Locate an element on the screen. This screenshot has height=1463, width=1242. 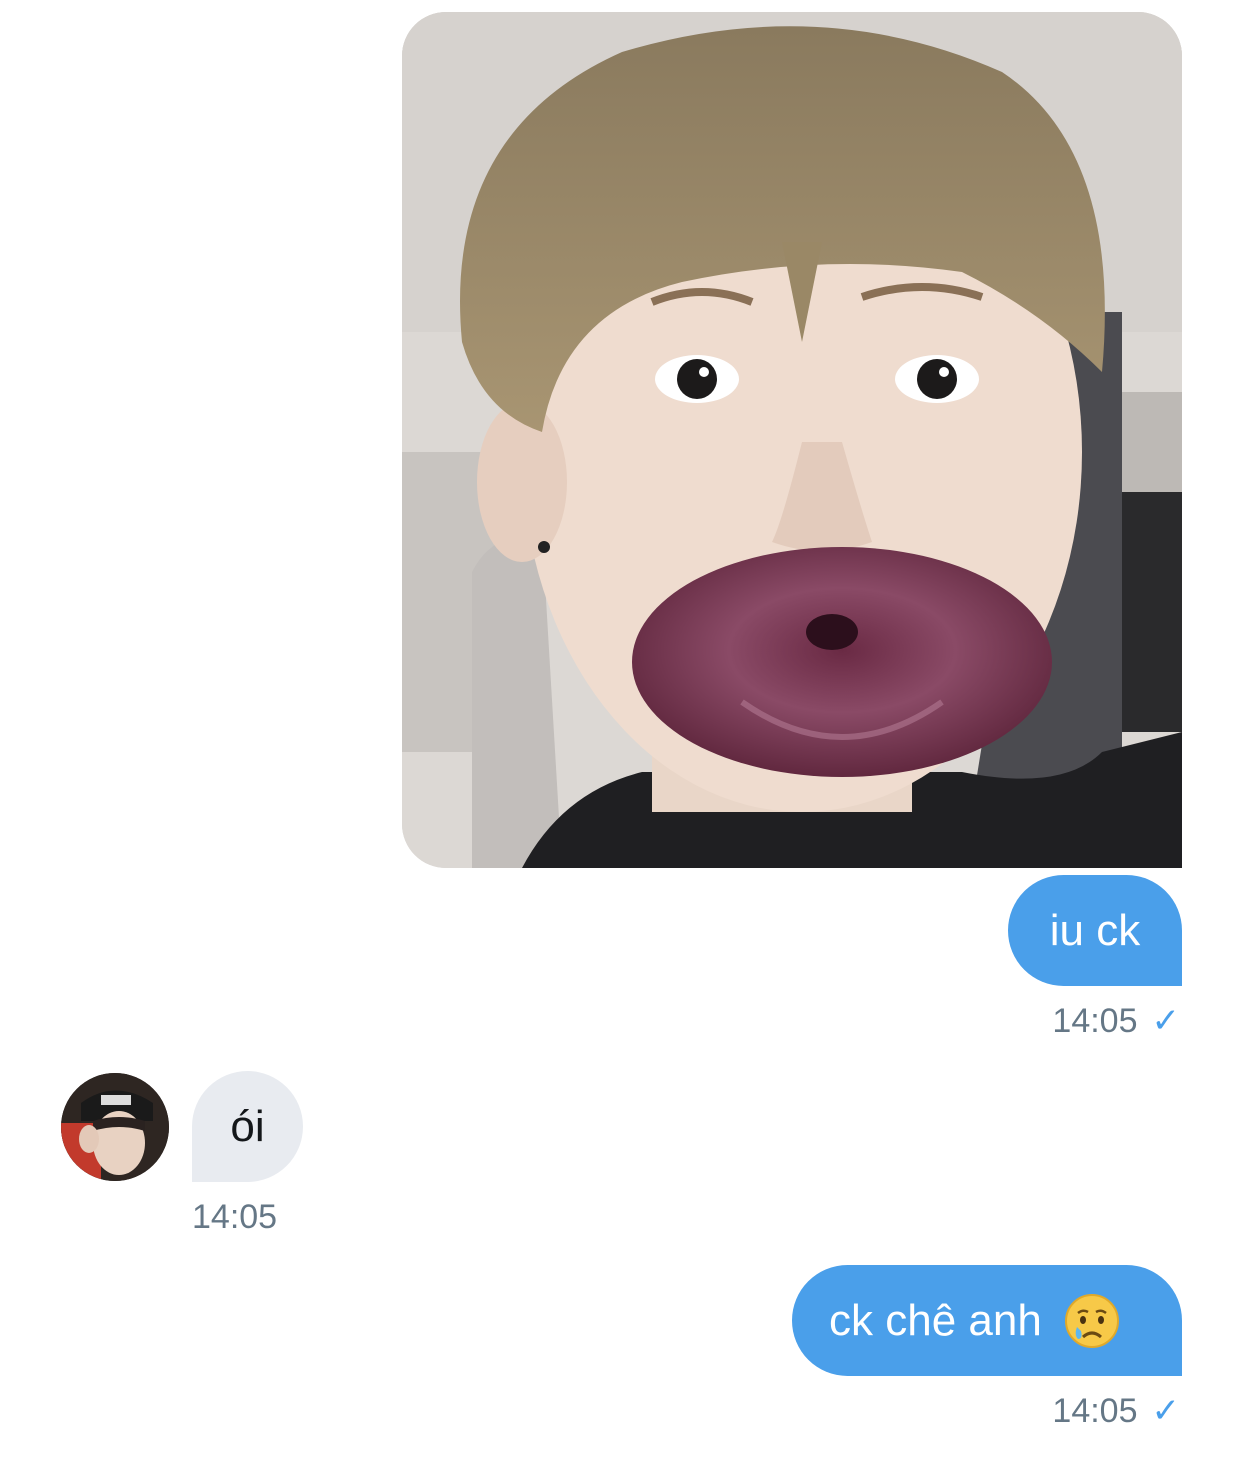
avatar-image is located at coordinates (115, 1127).